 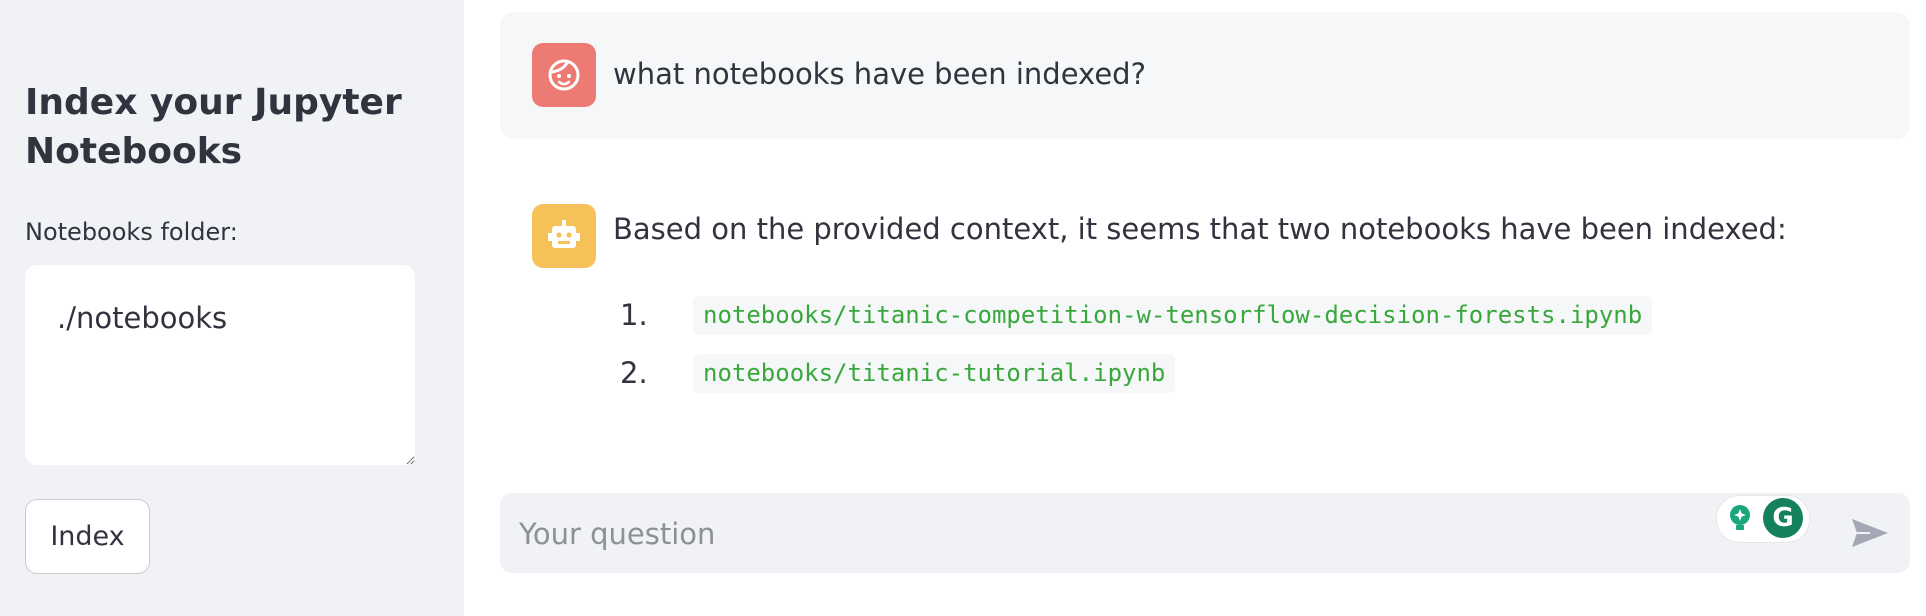 I want to click on face-icon, so click(x=564, y=75).